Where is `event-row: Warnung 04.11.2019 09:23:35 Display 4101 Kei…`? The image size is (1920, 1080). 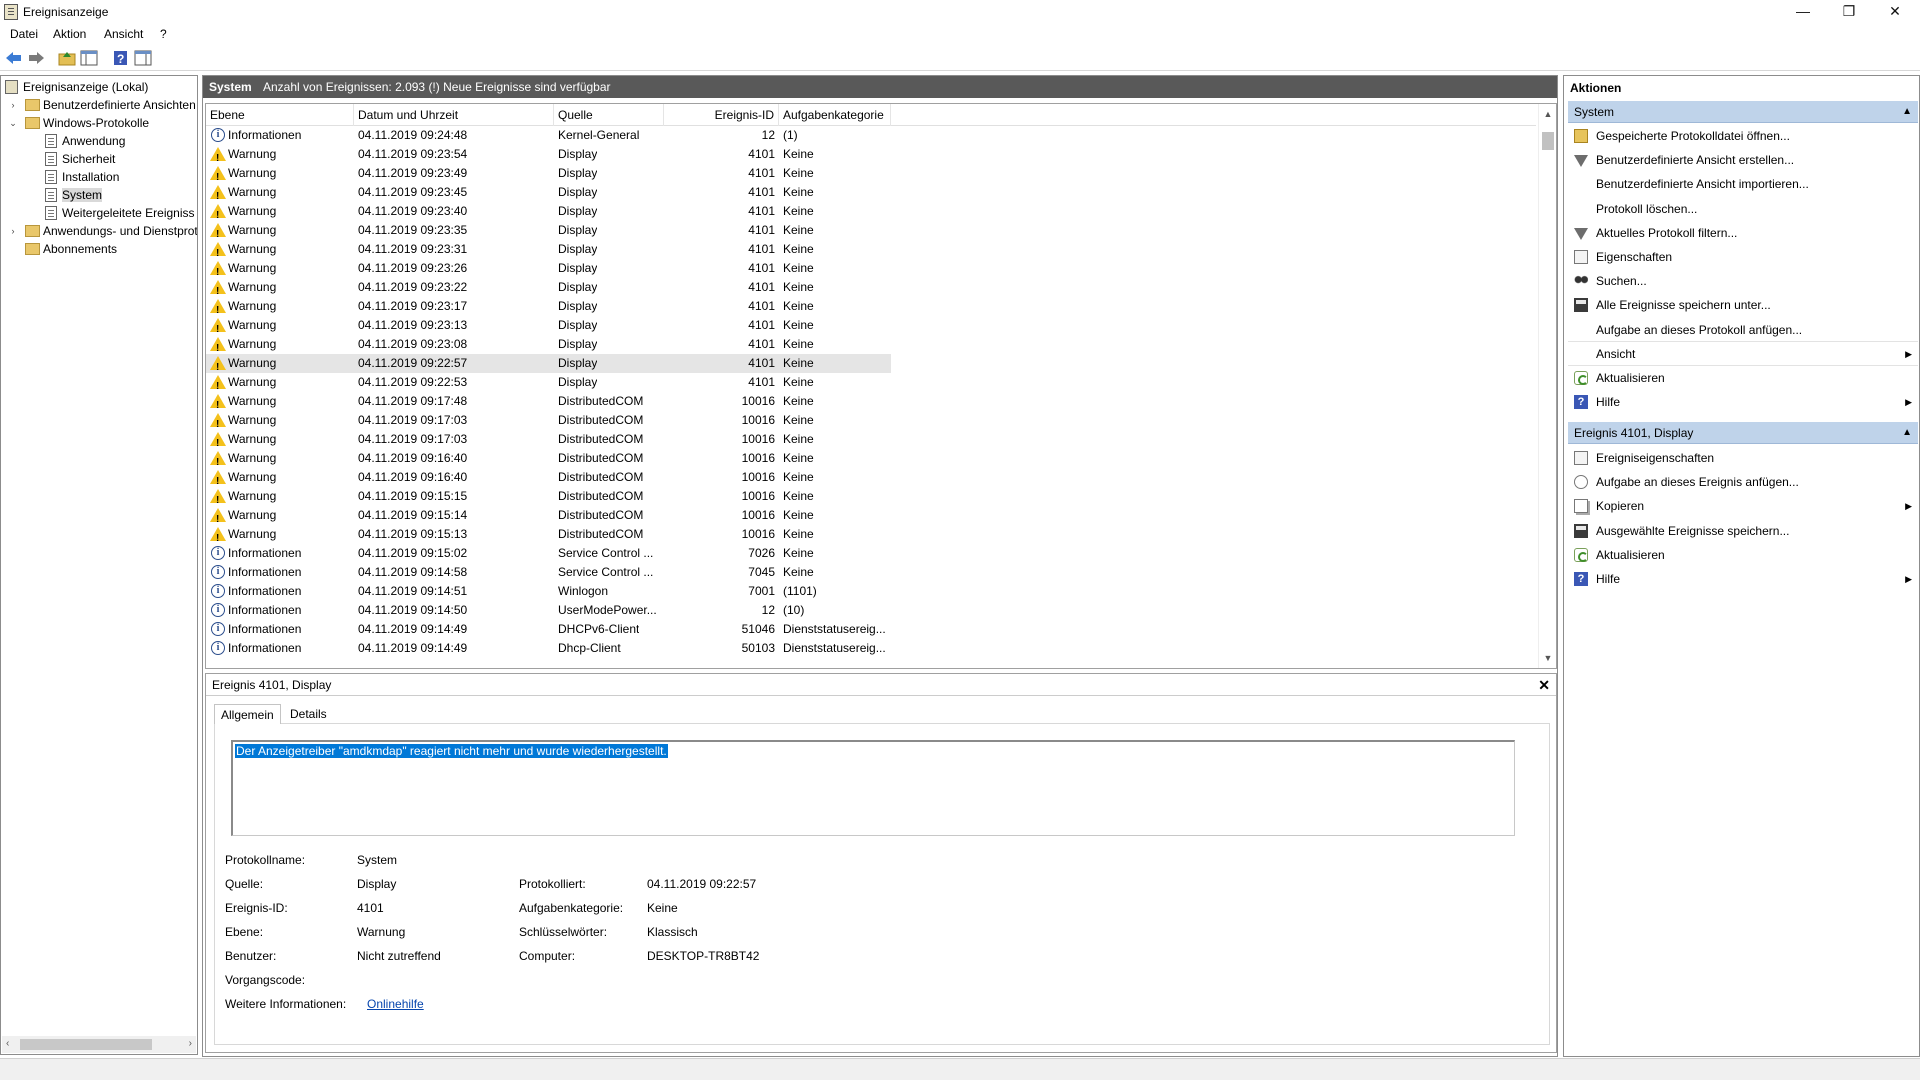
event-row: Warnung 04.11.2019 09:23:35 Display 4101 Kei… is located at coordinates (548, 232).